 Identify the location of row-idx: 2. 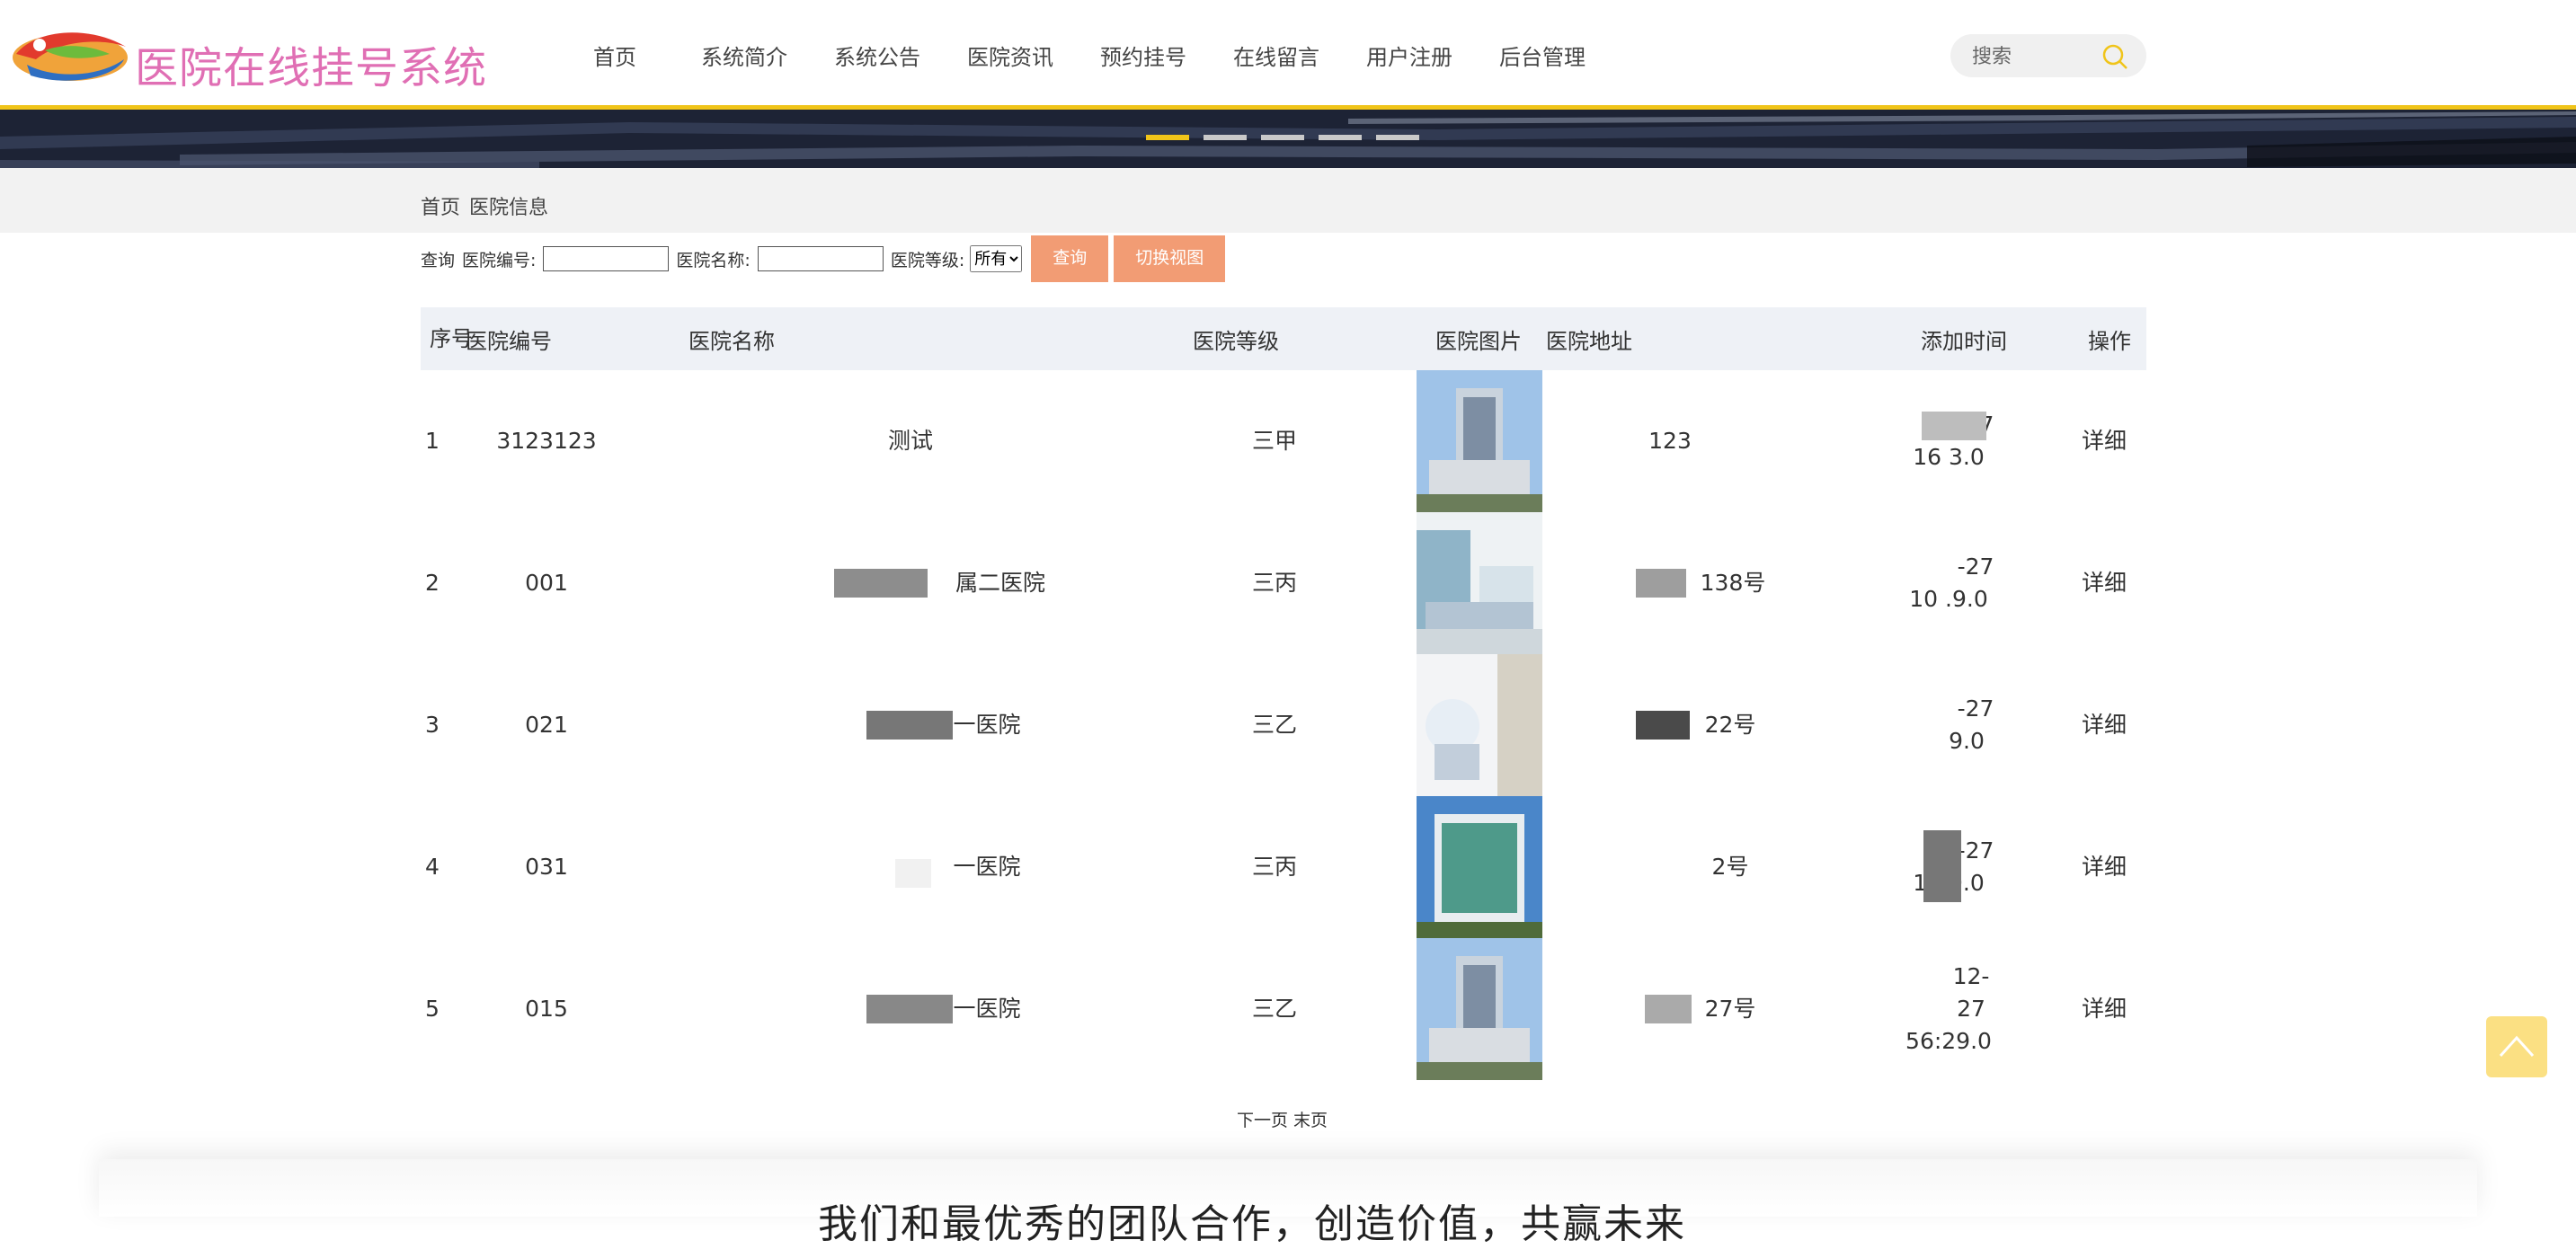
(432, 583).